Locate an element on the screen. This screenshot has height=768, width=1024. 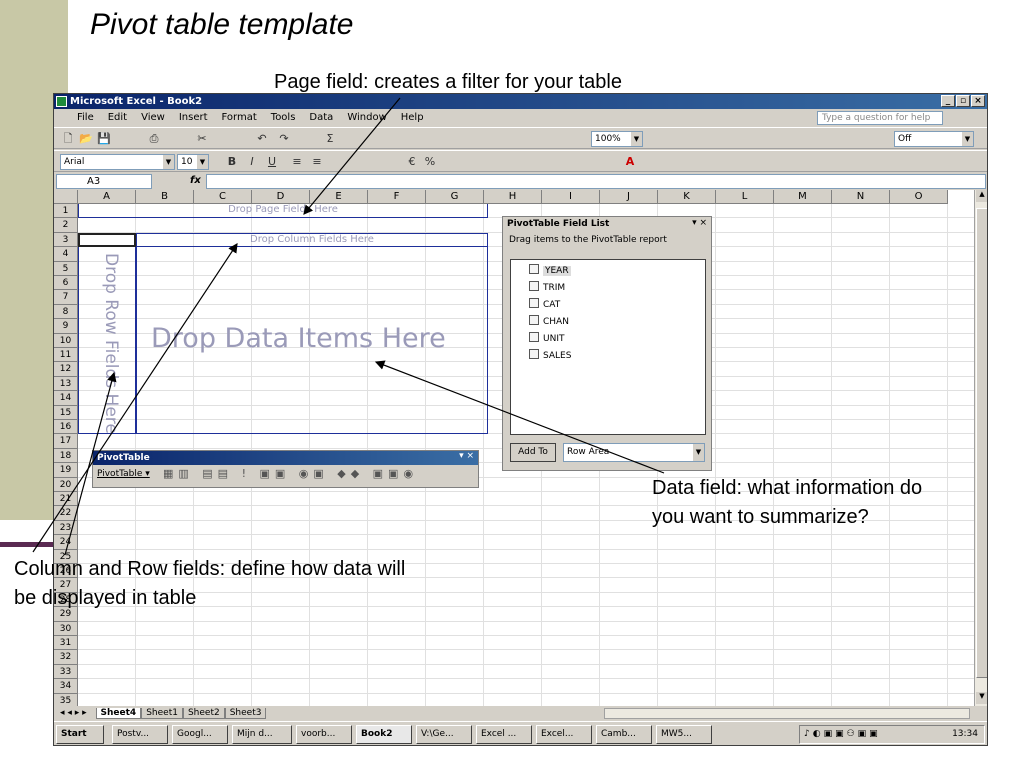
callout-data-field-line1: Data field: what information do is located at coordinates (787, 488).